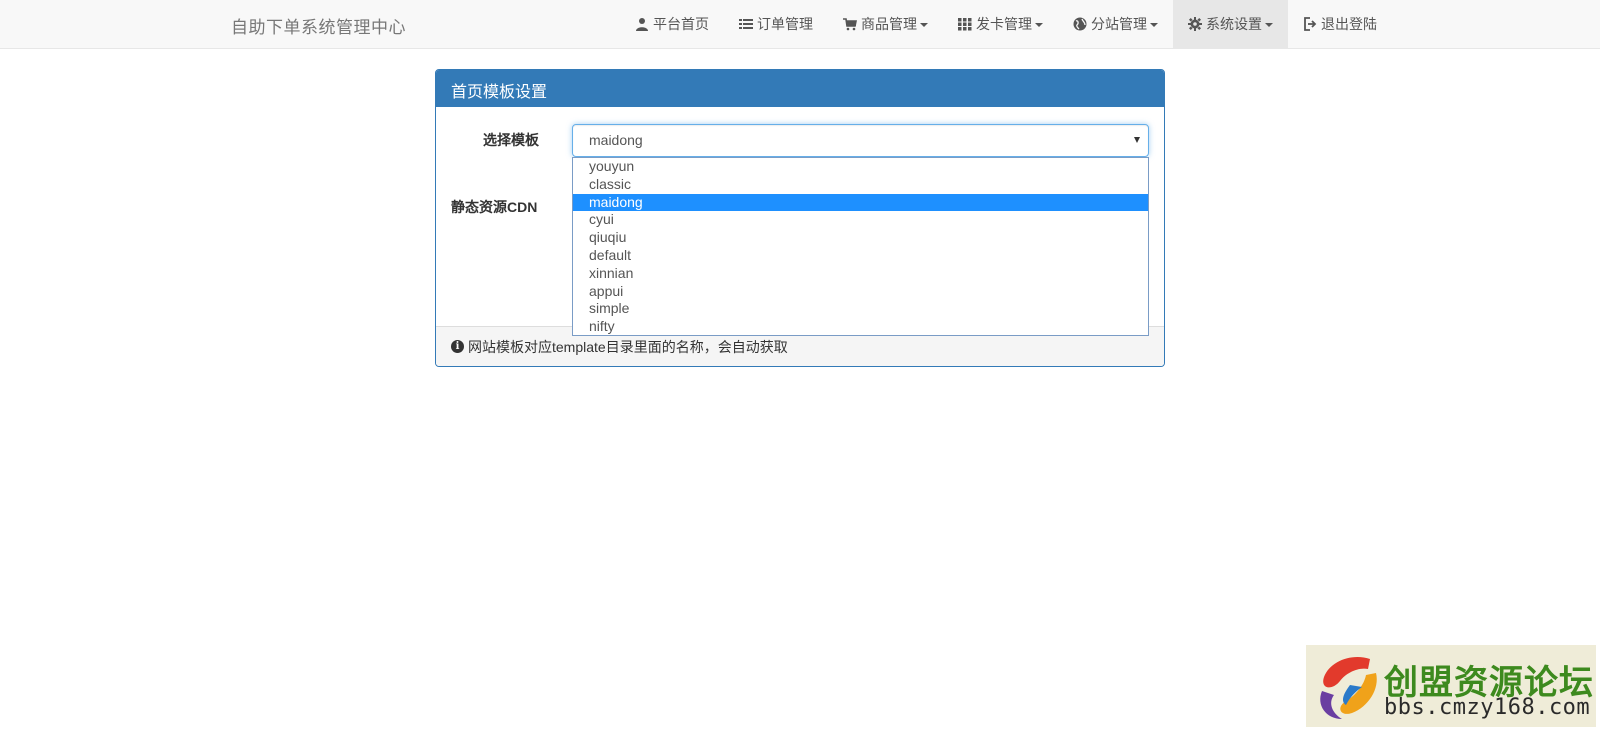 Image resolution: width=1600 pixels, height=733 pixels. What do you see at coordinates (1451, 686) in the screenshot?
I see `watermark-logo: 创盟资源论坛 bbs.cmzy168.com` at bounding box center [1451, 686].